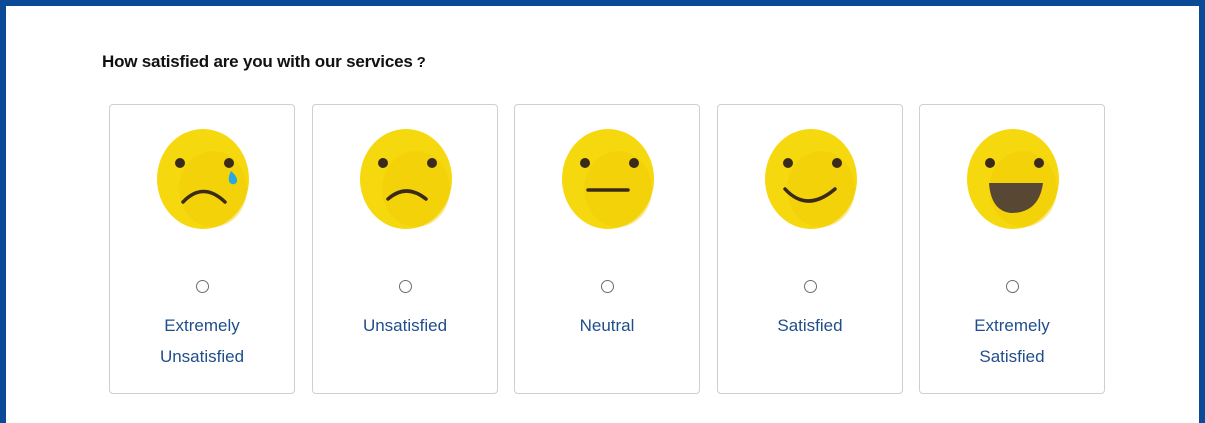 This screenshot has height=423, width=1205. Describe the element at coordinates (257, 61) in the screenshot. I see `question-text: How satisfied are you with our services` at that location.